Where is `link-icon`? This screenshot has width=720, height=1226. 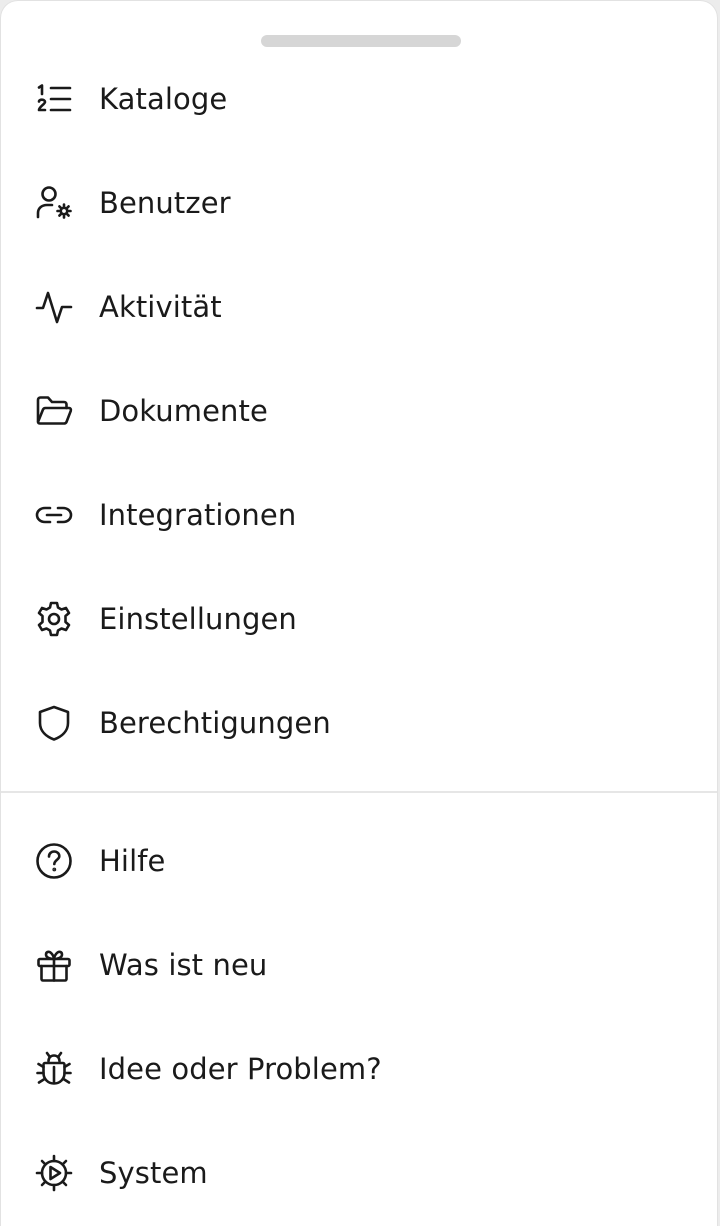 link-icon is located at coordinates (54, 515).